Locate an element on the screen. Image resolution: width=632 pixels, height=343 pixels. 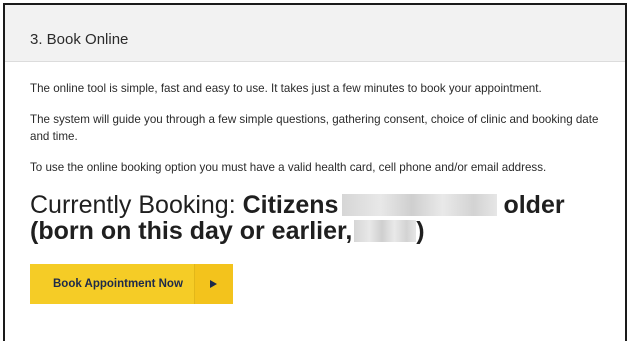
redacted-birth-date is located at coordinates (385, 231).